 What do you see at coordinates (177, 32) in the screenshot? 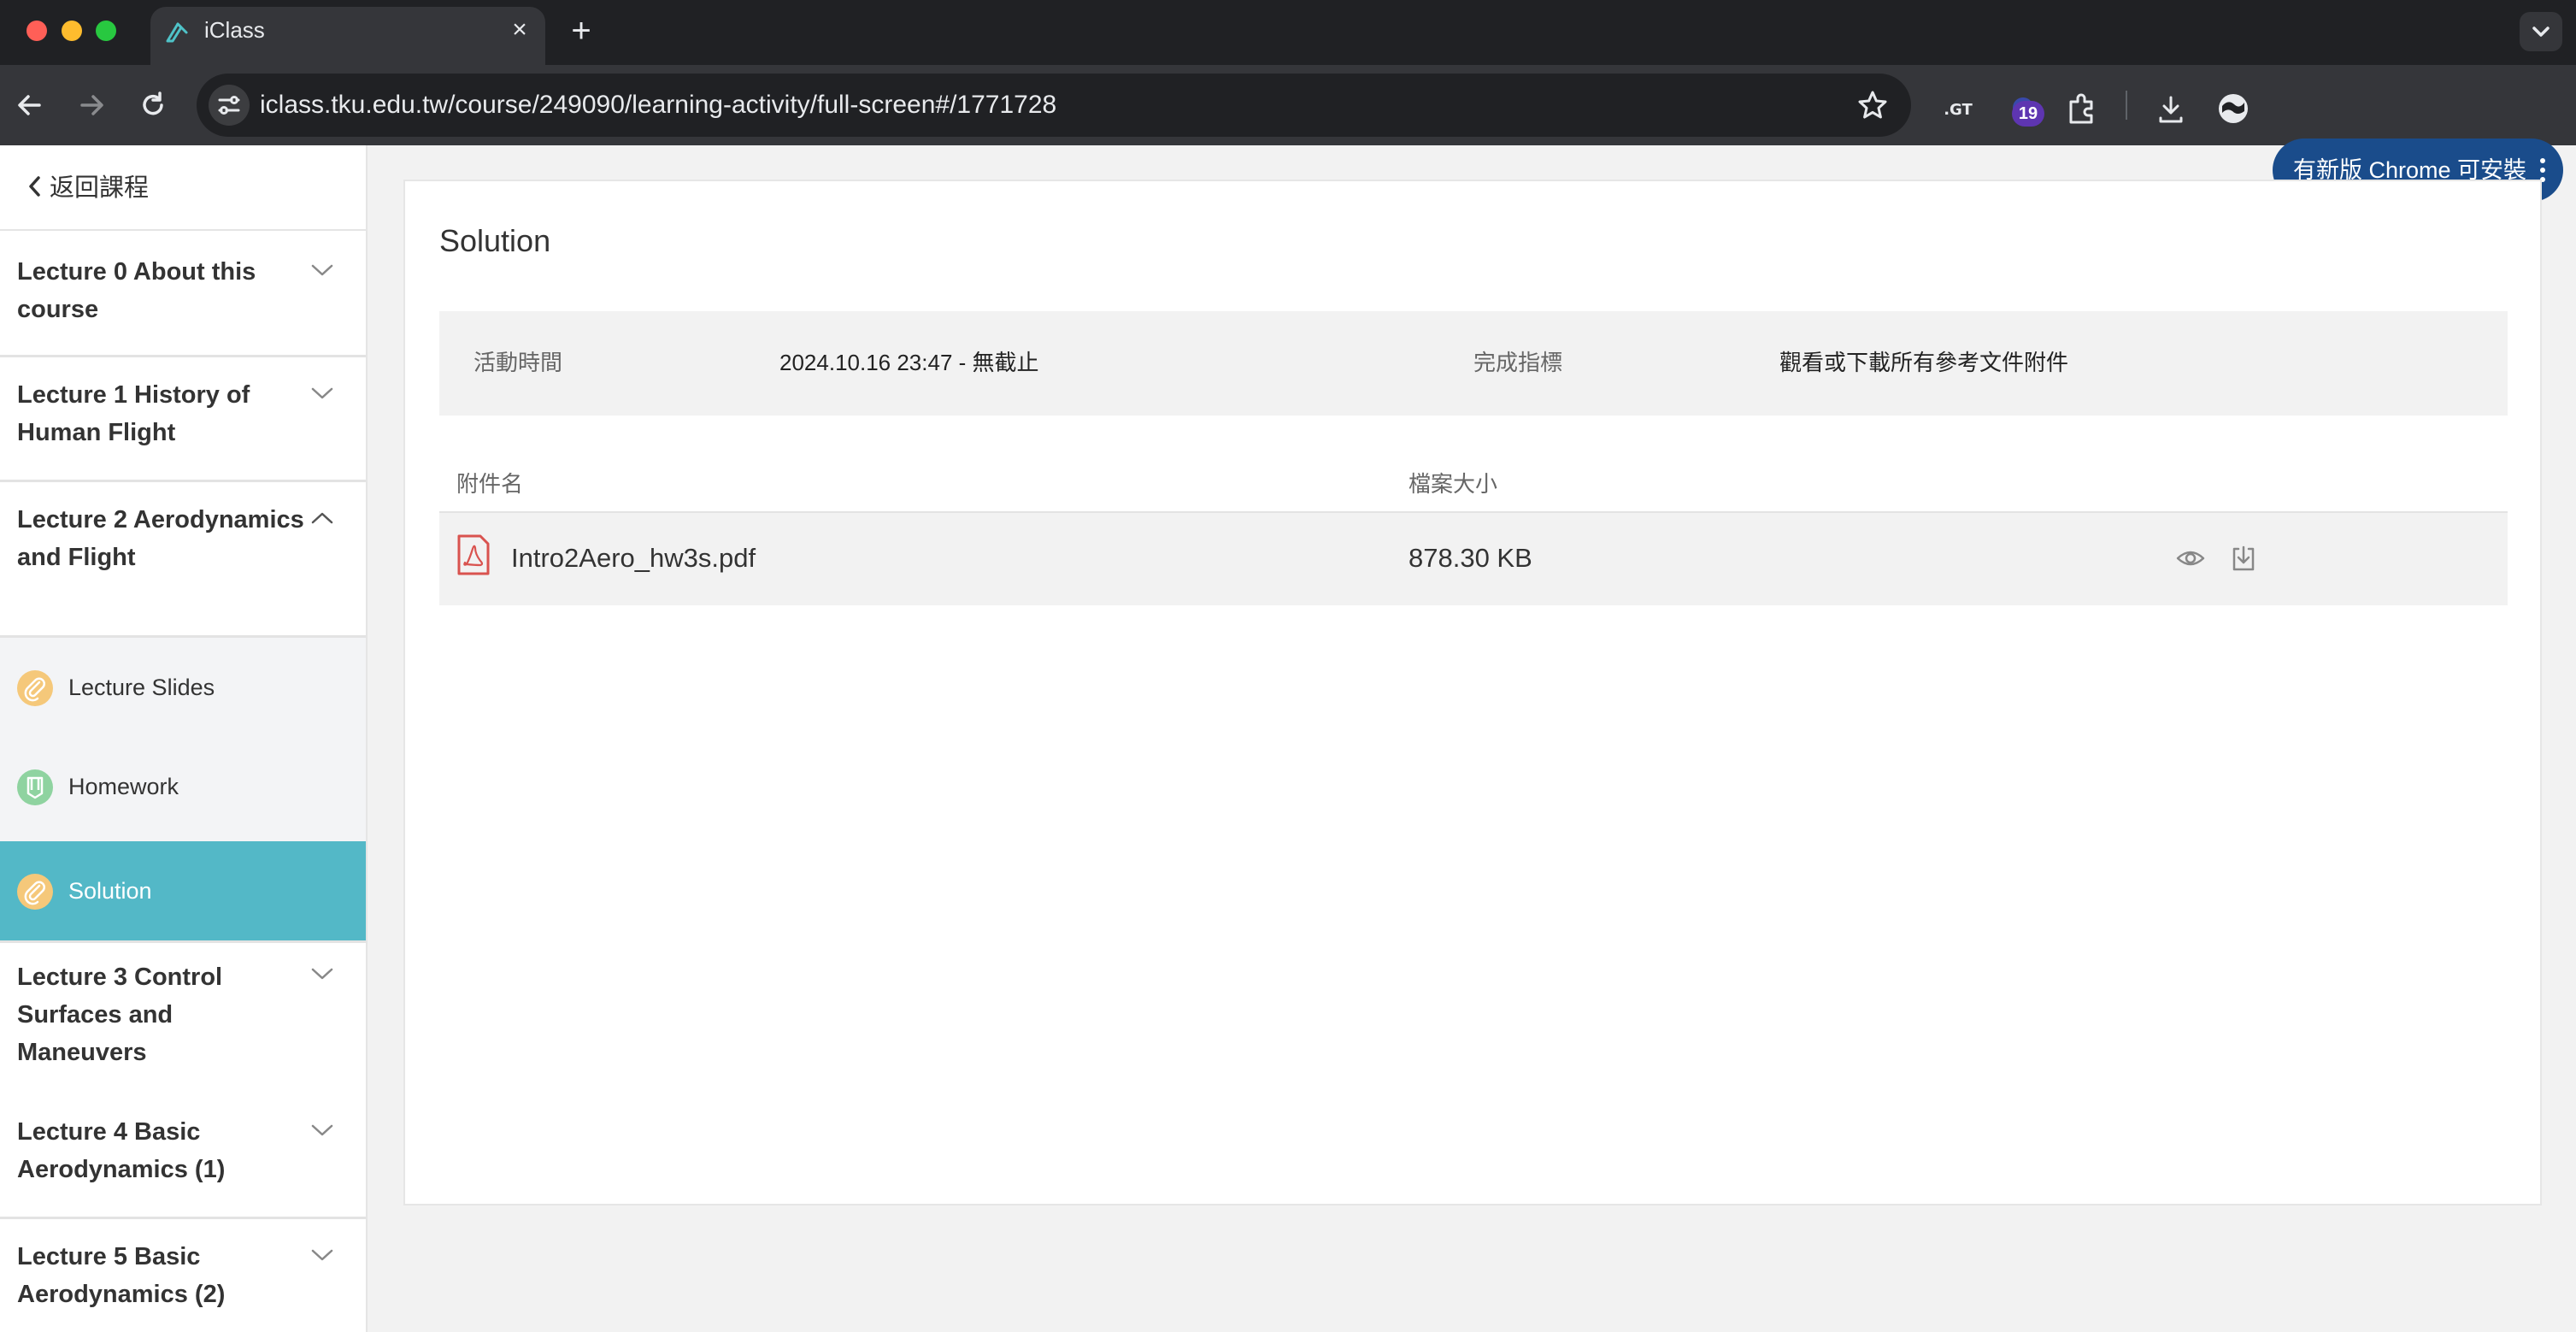
I see `iclass-favicon-icon` at bounding box center [177, 32].